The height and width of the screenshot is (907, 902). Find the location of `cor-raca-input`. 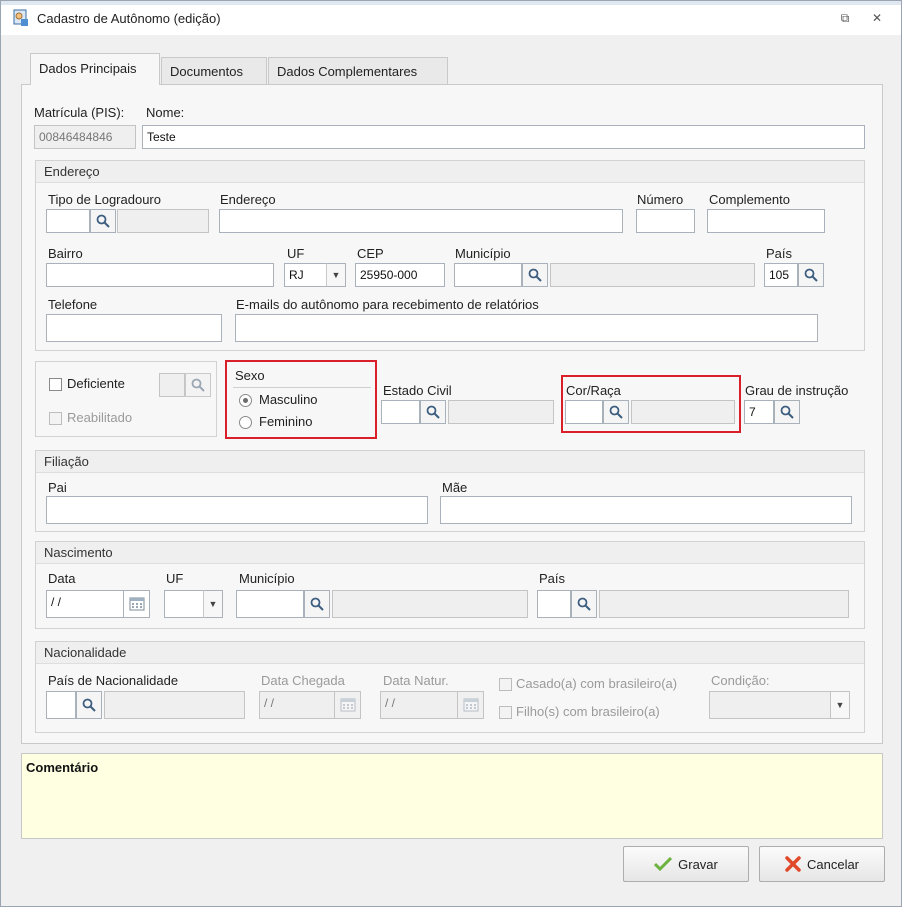

cor-raca-input is located at coordinates (584, 412).